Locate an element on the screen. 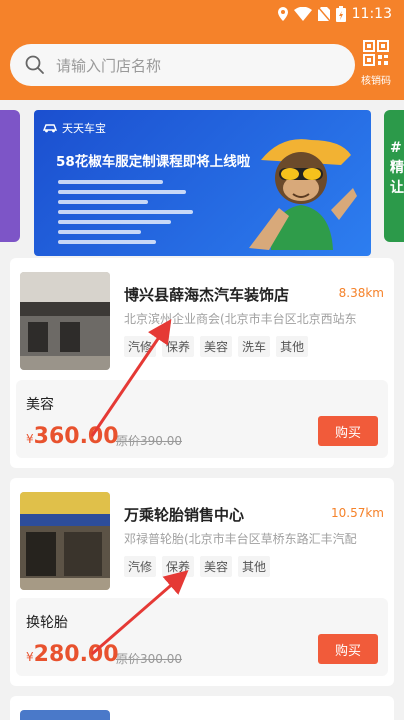 The width and height of the screenshot is (404, 720). store-distance: 8.38km is located at coordinates (361, 293).